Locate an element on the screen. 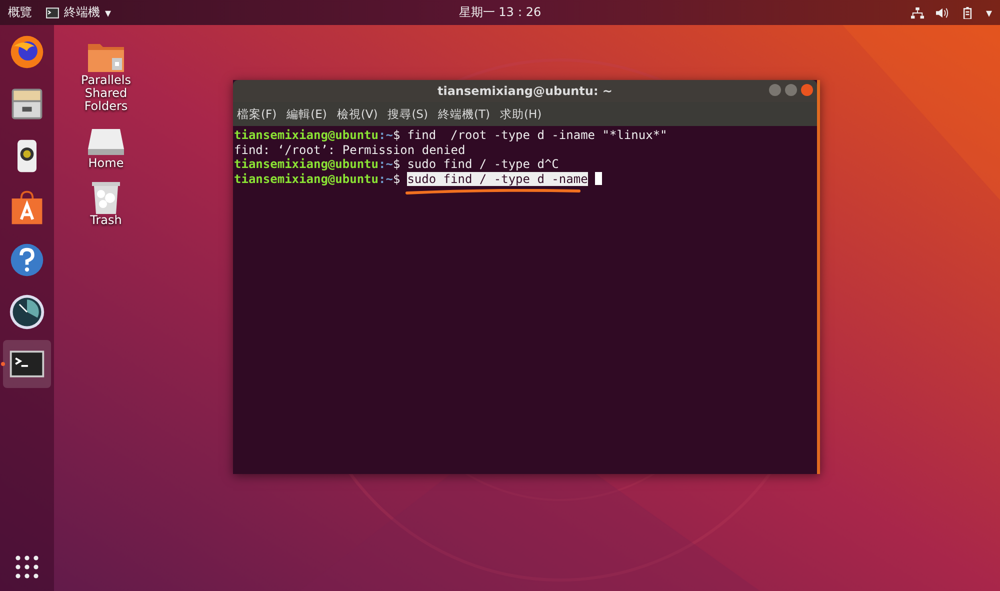  volume-icon is located at coordinates (942, 12).